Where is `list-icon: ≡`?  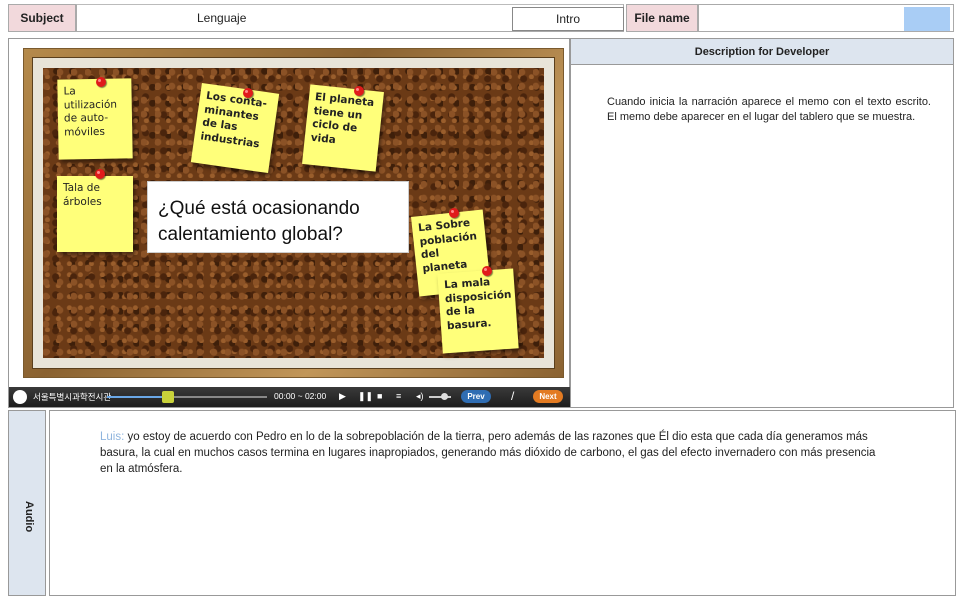
list-icon: ≡ is located at coordinates (398, 396).